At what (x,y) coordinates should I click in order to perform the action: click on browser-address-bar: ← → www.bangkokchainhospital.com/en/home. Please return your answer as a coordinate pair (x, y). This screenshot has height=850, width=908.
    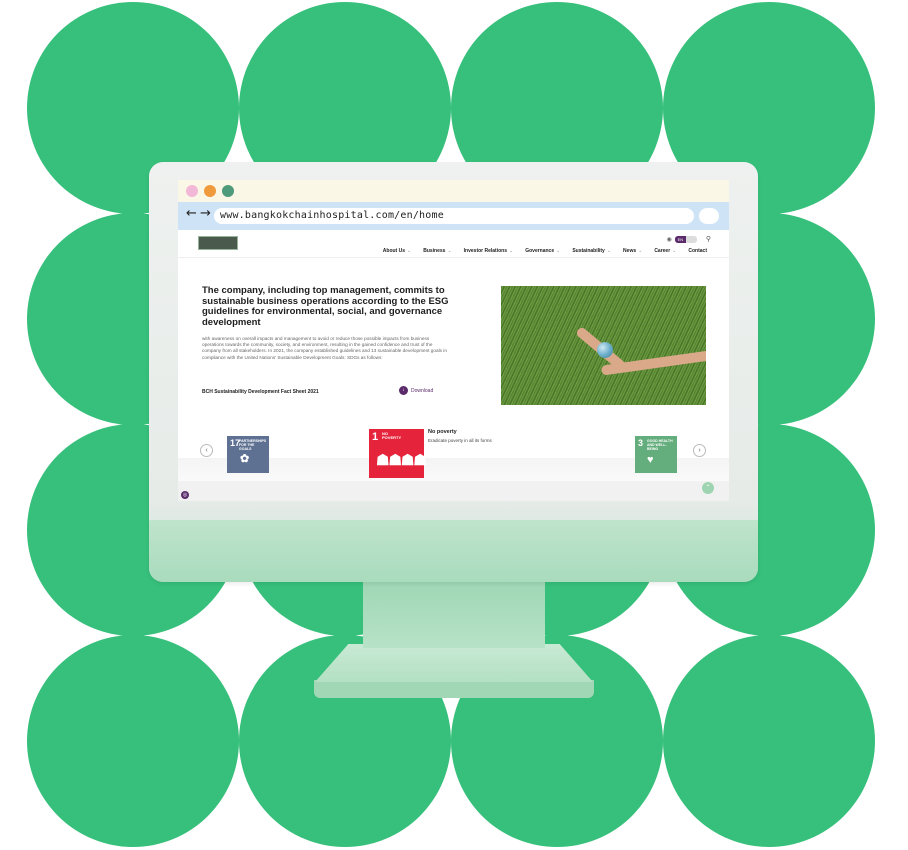
    Looking at the image, I should click on (453, 216).